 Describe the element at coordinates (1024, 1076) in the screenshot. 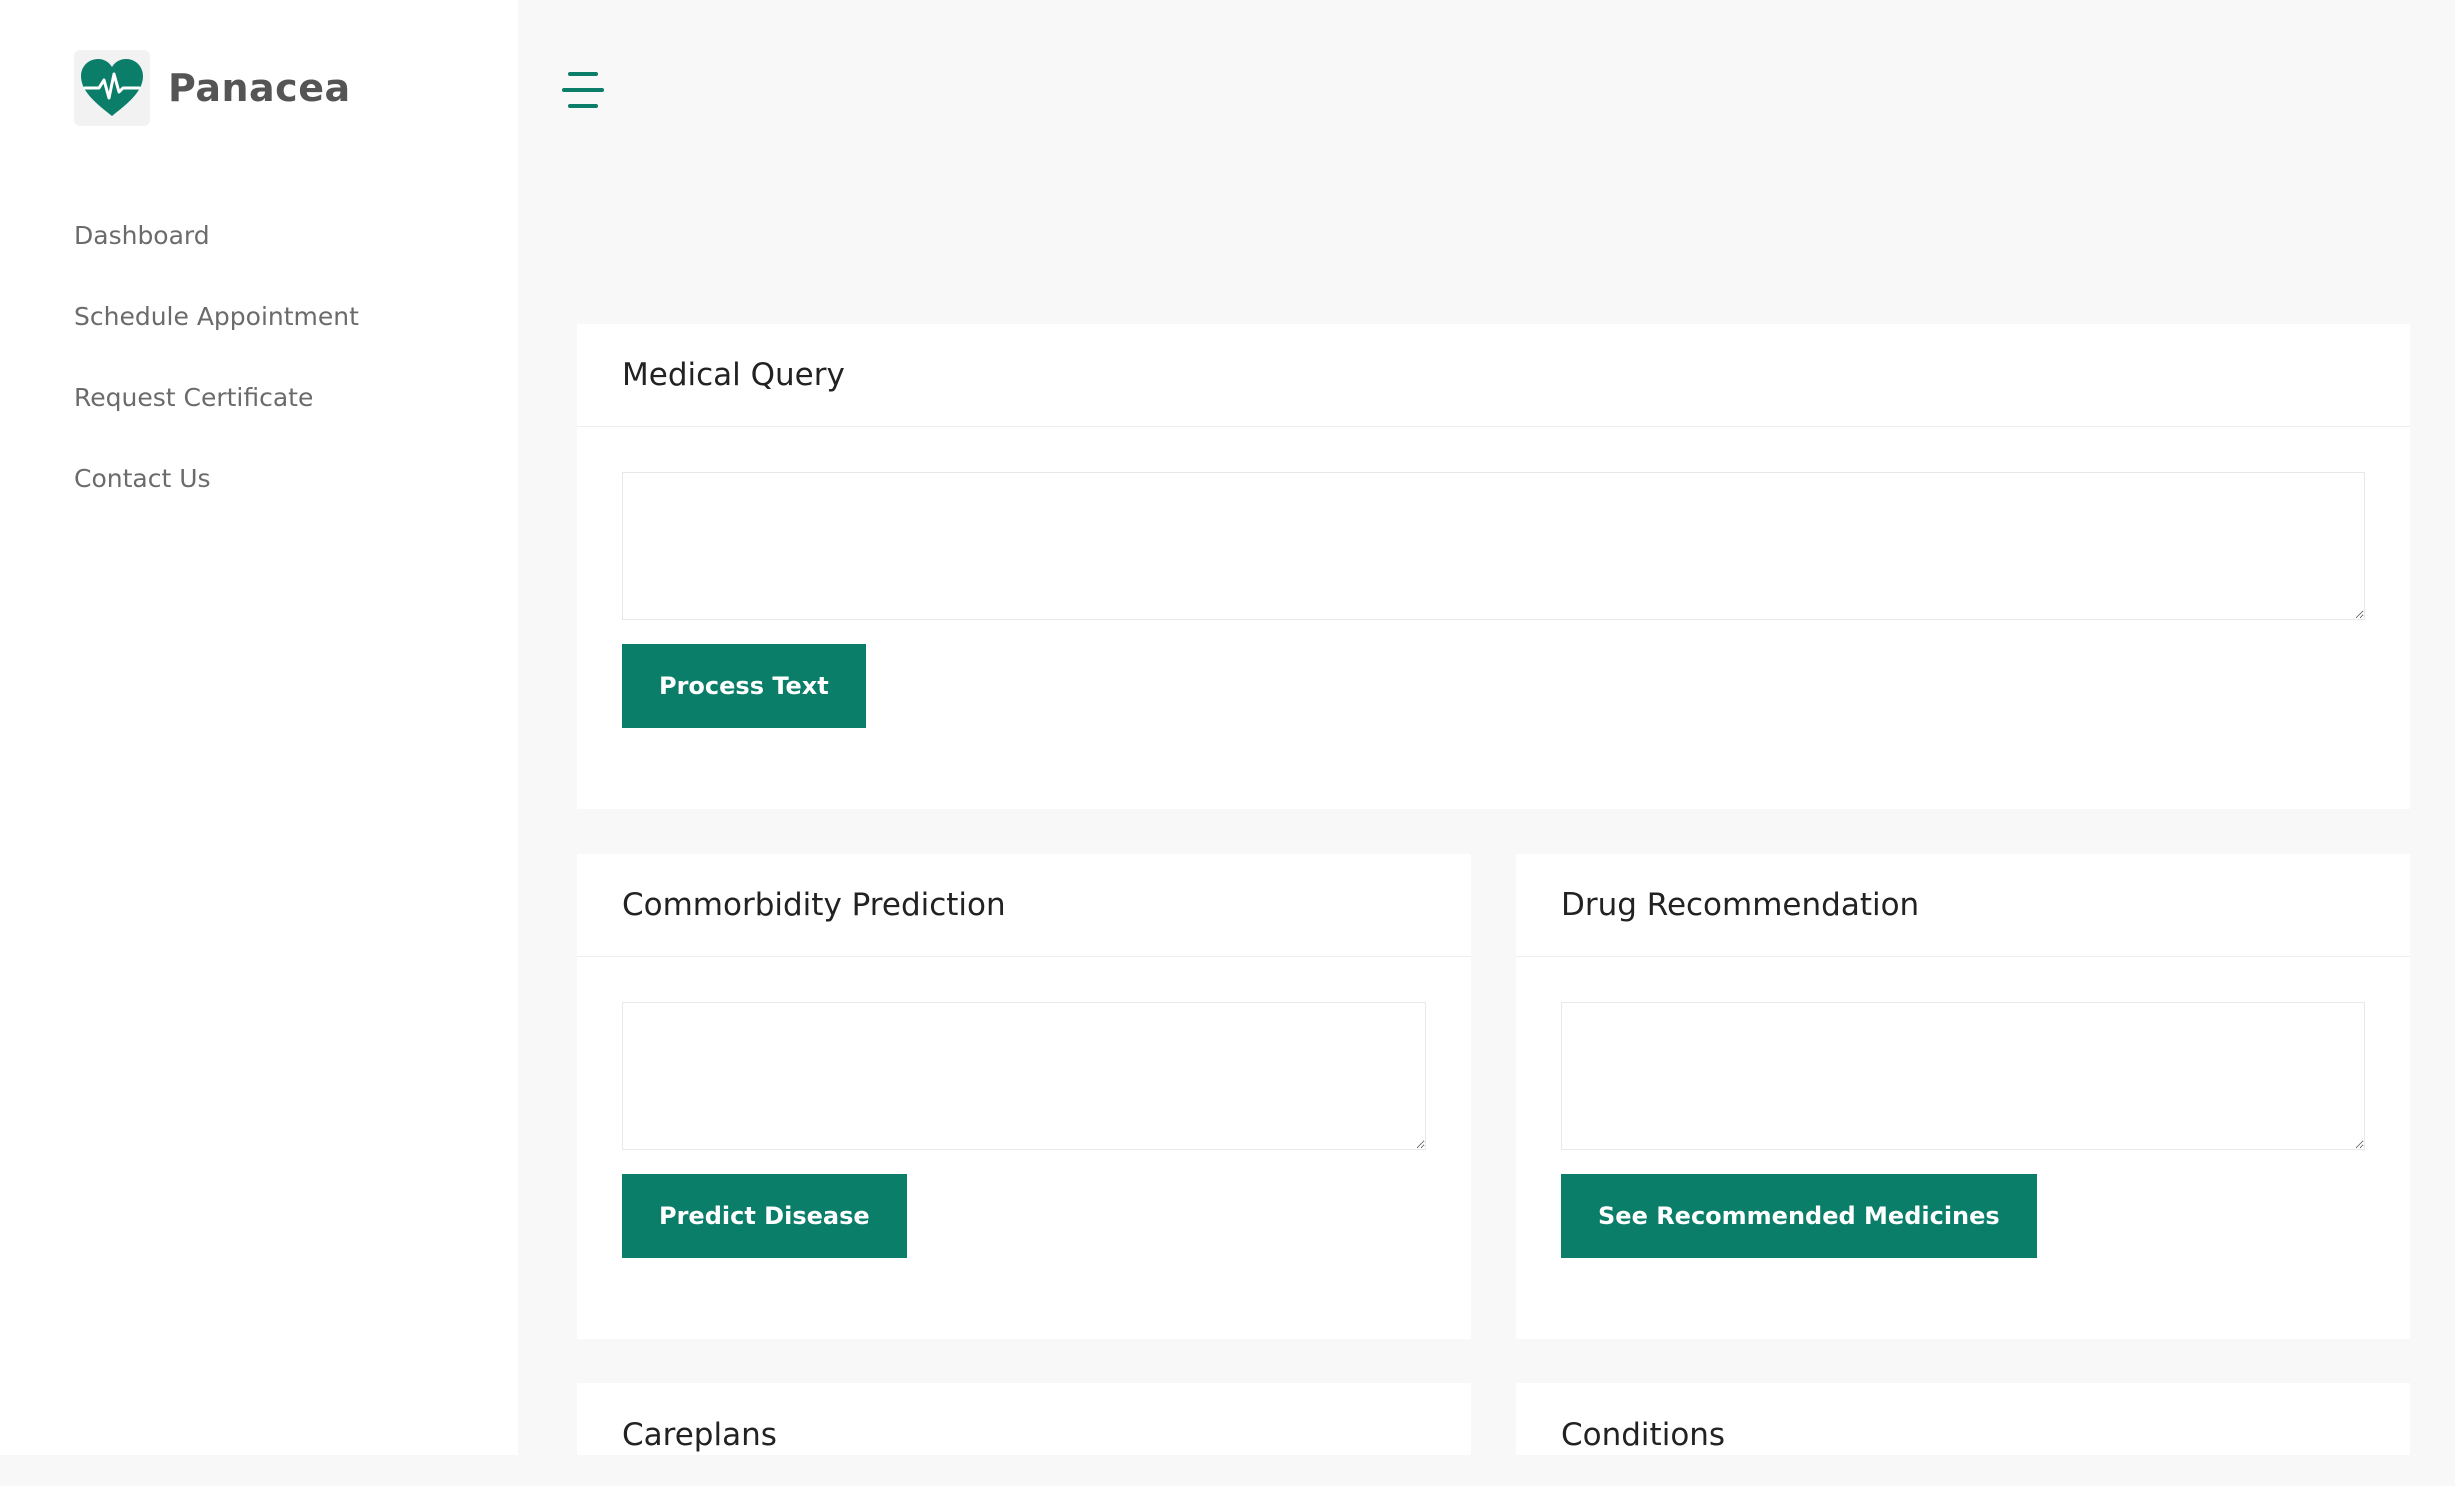

I see `commorbidity-input` at that location.